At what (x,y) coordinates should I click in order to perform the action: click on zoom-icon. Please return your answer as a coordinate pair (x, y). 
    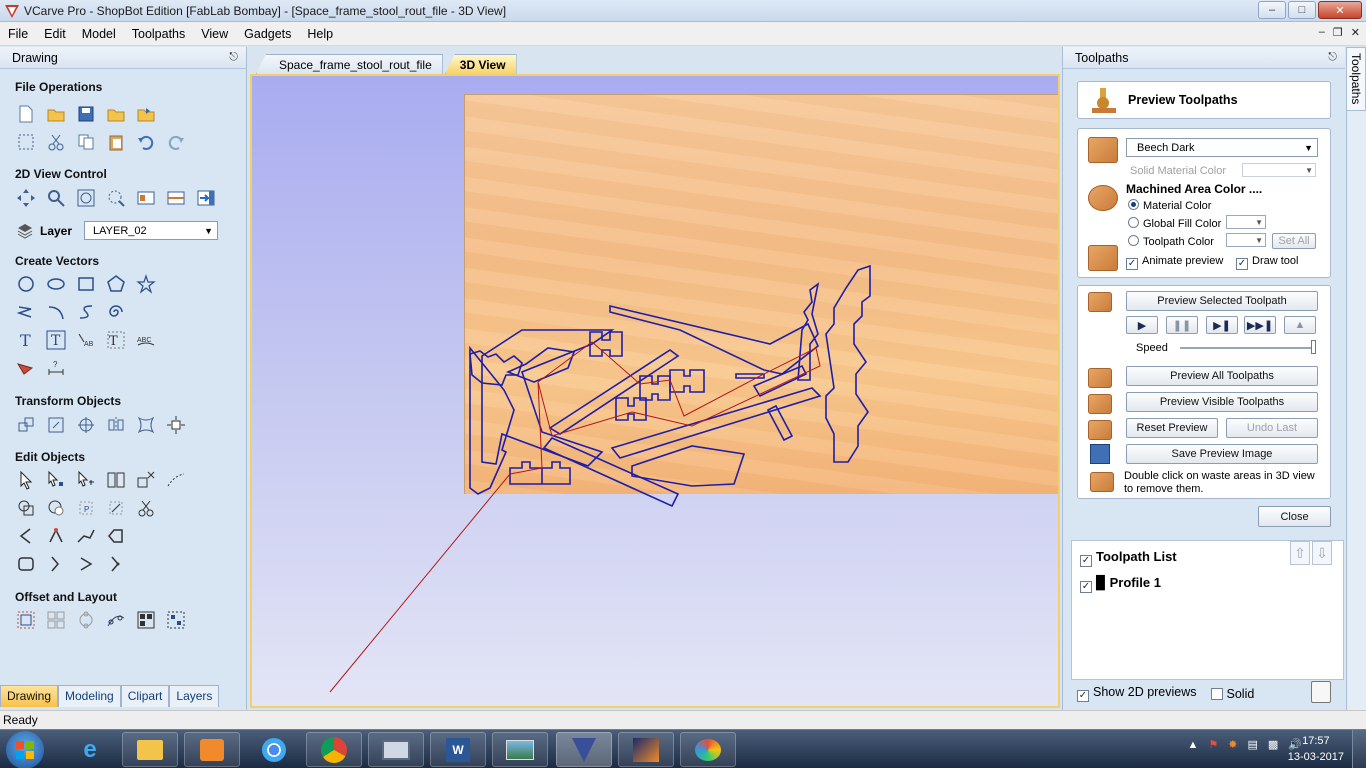
    Looking at the image, I should click on (56, 198).